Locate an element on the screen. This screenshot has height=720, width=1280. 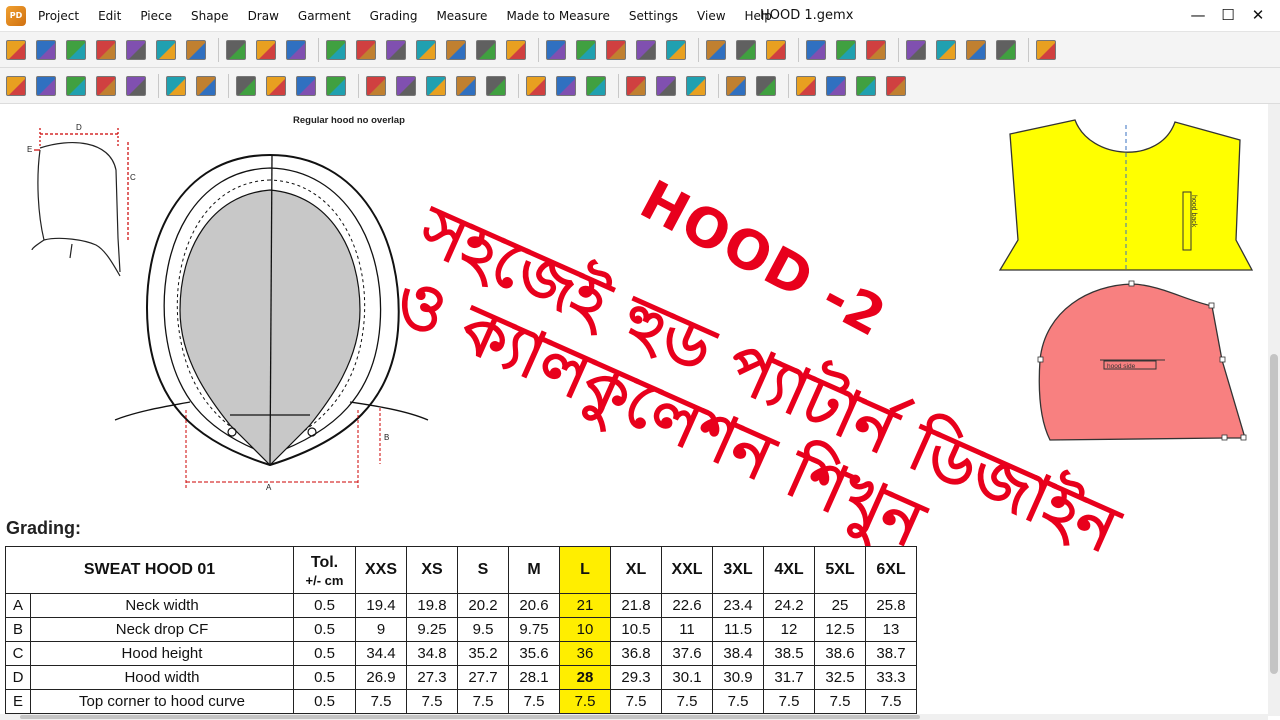
horizontal-scrollbar is located at coordinates (634, 717).